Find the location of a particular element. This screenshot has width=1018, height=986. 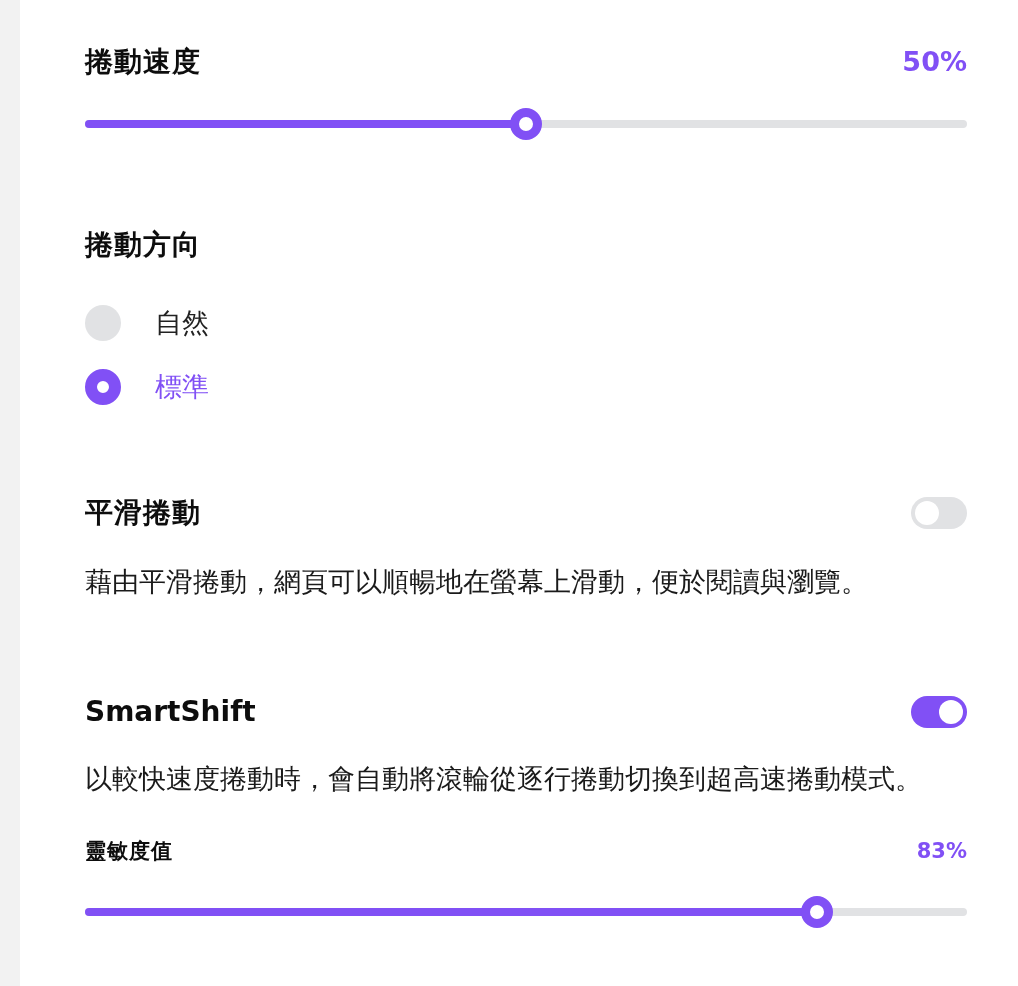

description-text: 以較快速度捲動時，會自動將滾輪從逐行捲動切換到超高速捲動模式。 is located at coordinates (504, 779).